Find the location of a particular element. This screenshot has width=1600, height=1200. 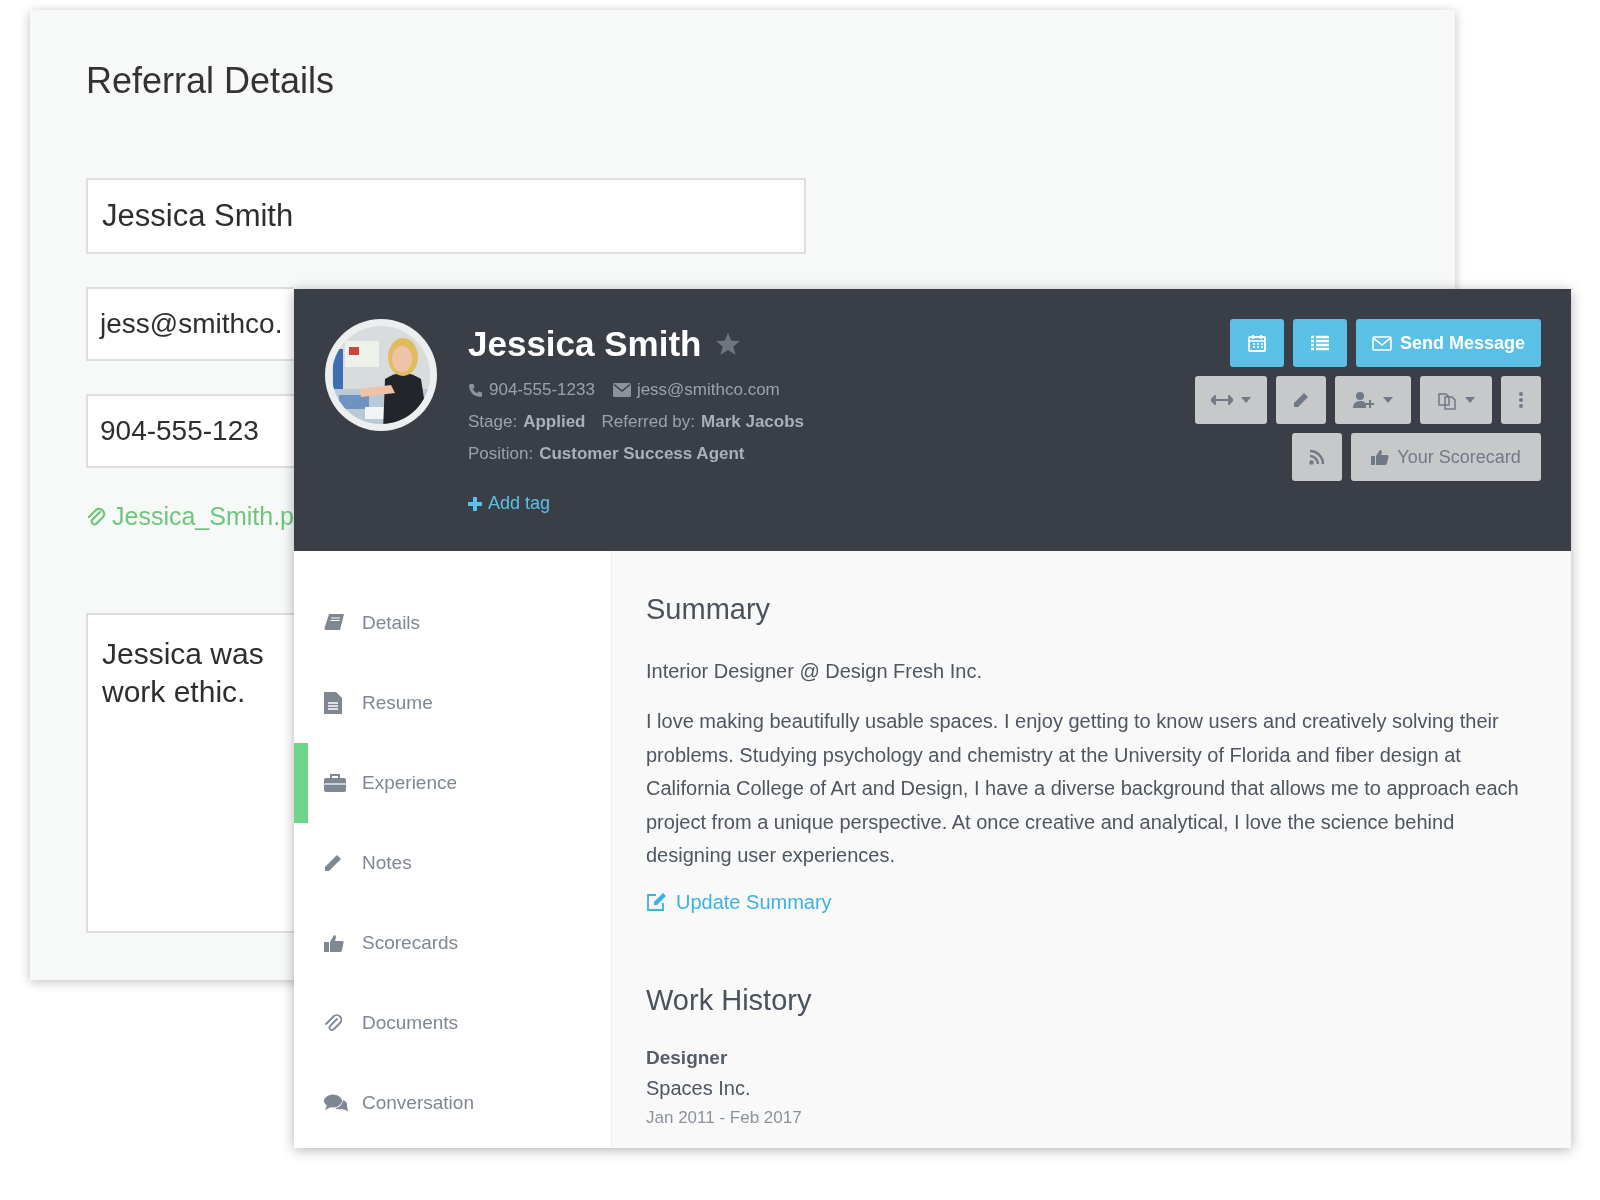

briefcase-icon is located at coordinates (335, 783).